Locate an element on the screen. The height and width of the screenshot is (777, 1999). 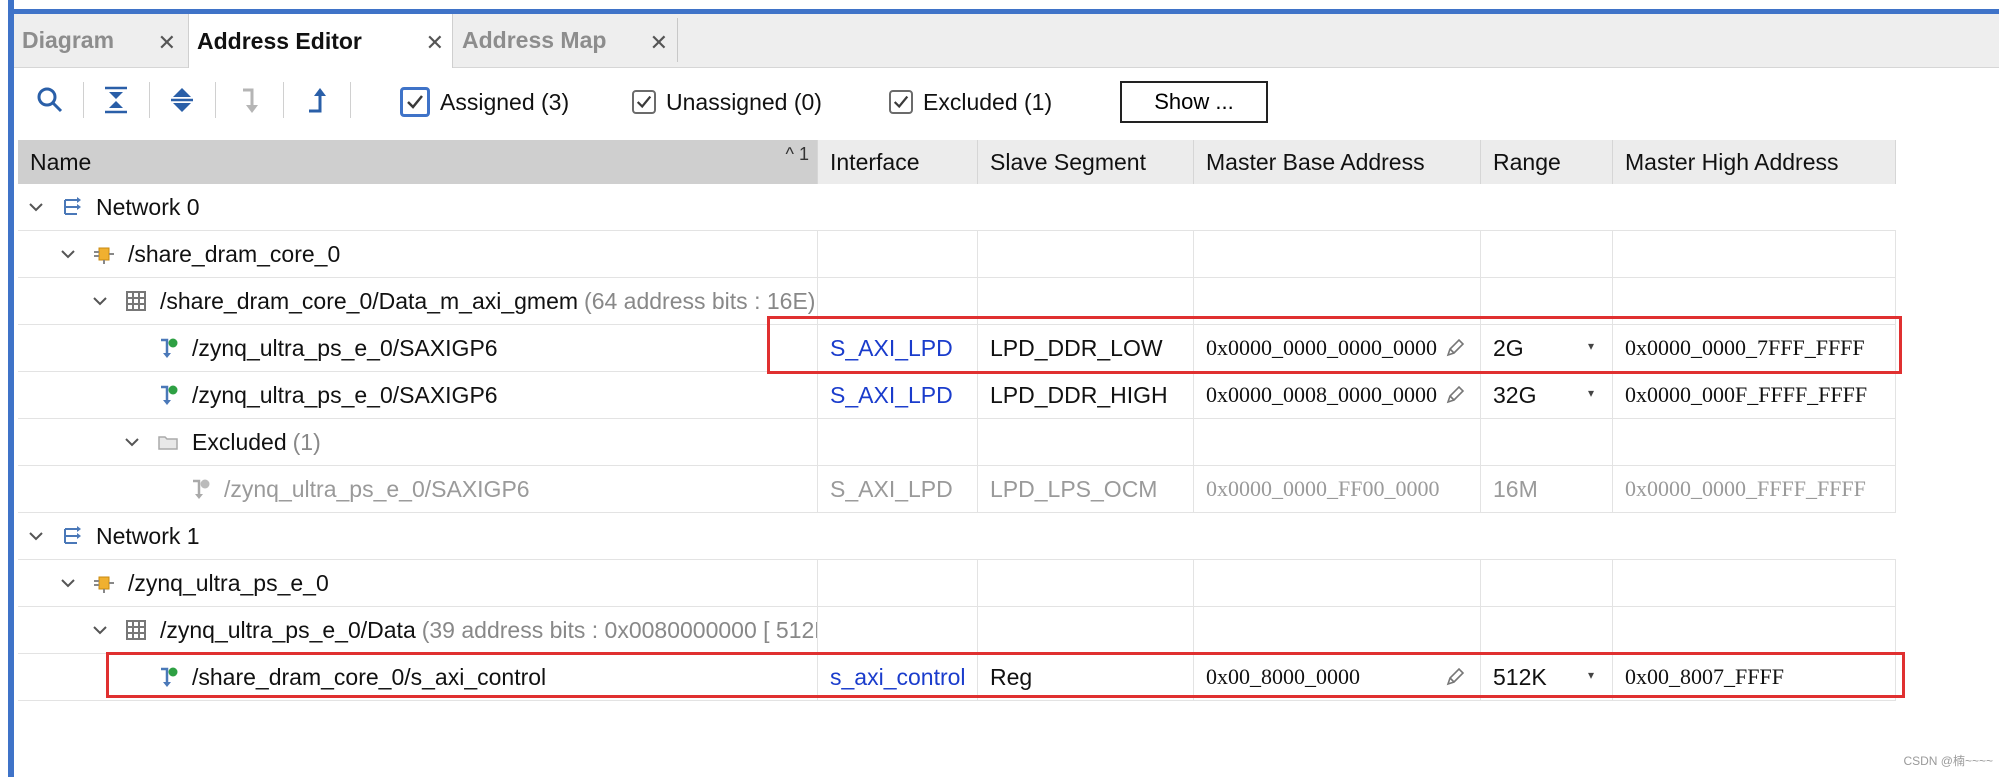
column-header-slave-segment: Slave Segment is located at coordinates (1086, 162).